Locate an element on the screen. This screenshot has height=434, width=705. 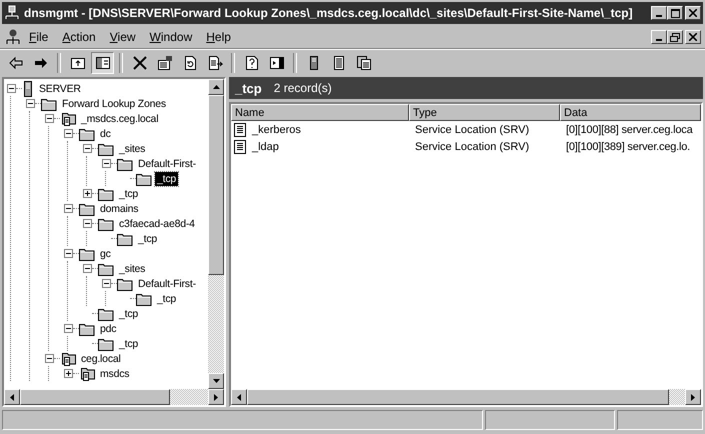
console-icon is located at coordinates (13, 37).